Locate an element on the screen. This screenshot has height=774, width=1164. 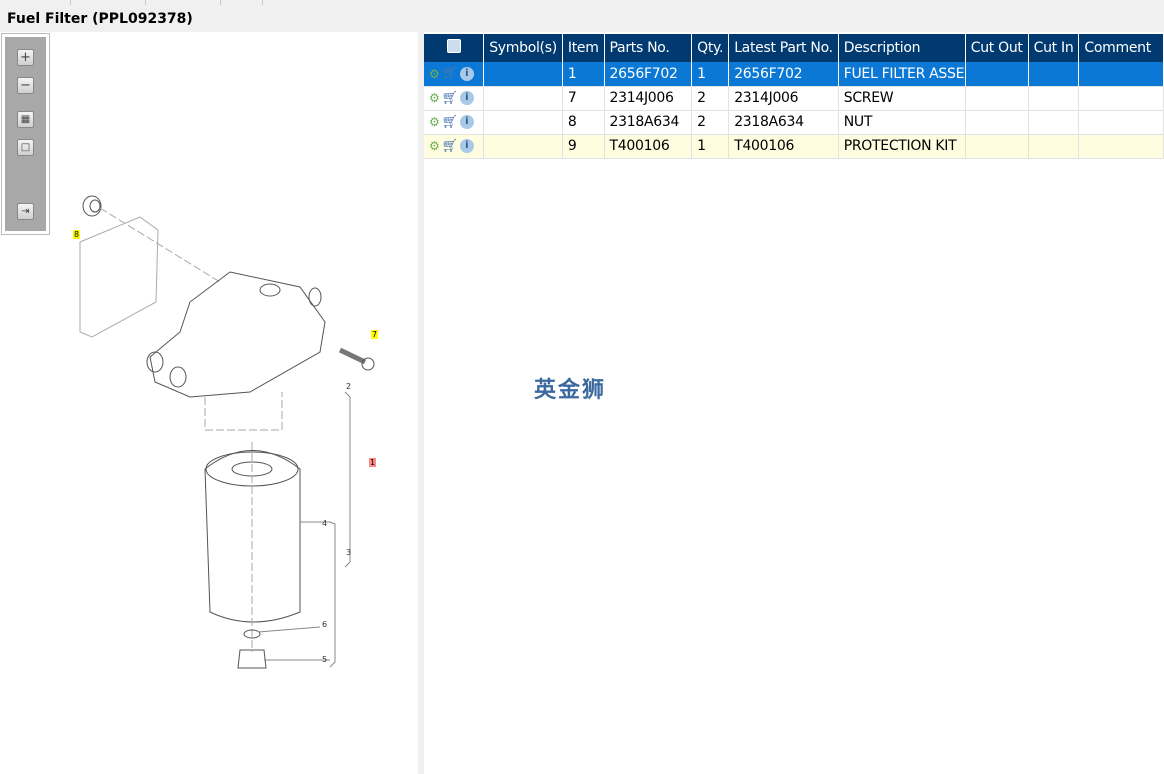
part-number-label: 2 is located at coordinates (349, 386).